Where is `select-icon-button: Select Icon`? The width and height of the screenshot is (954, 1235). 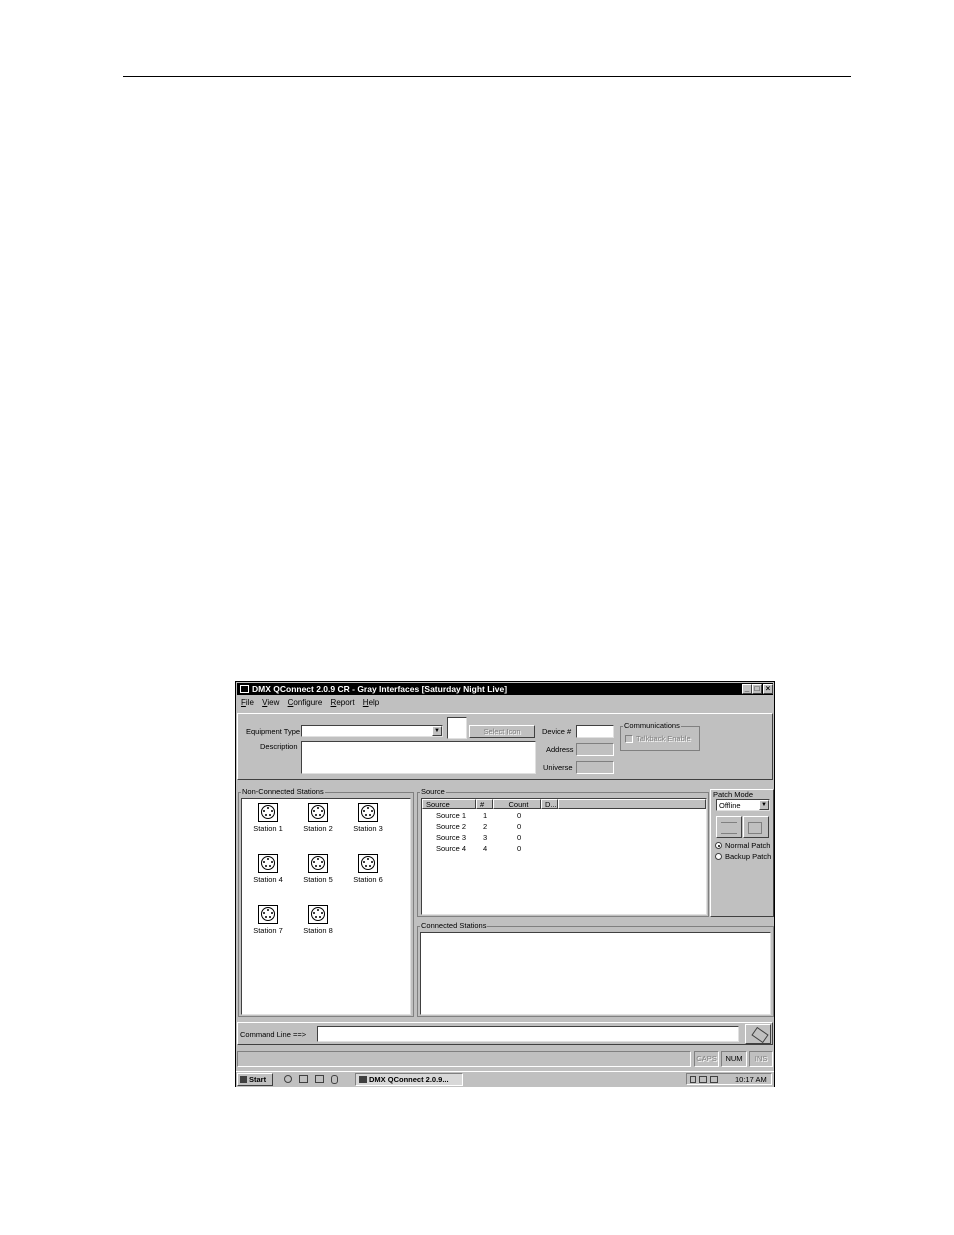 select-icon-button: Select Icon is located at coordinates (502, 731).